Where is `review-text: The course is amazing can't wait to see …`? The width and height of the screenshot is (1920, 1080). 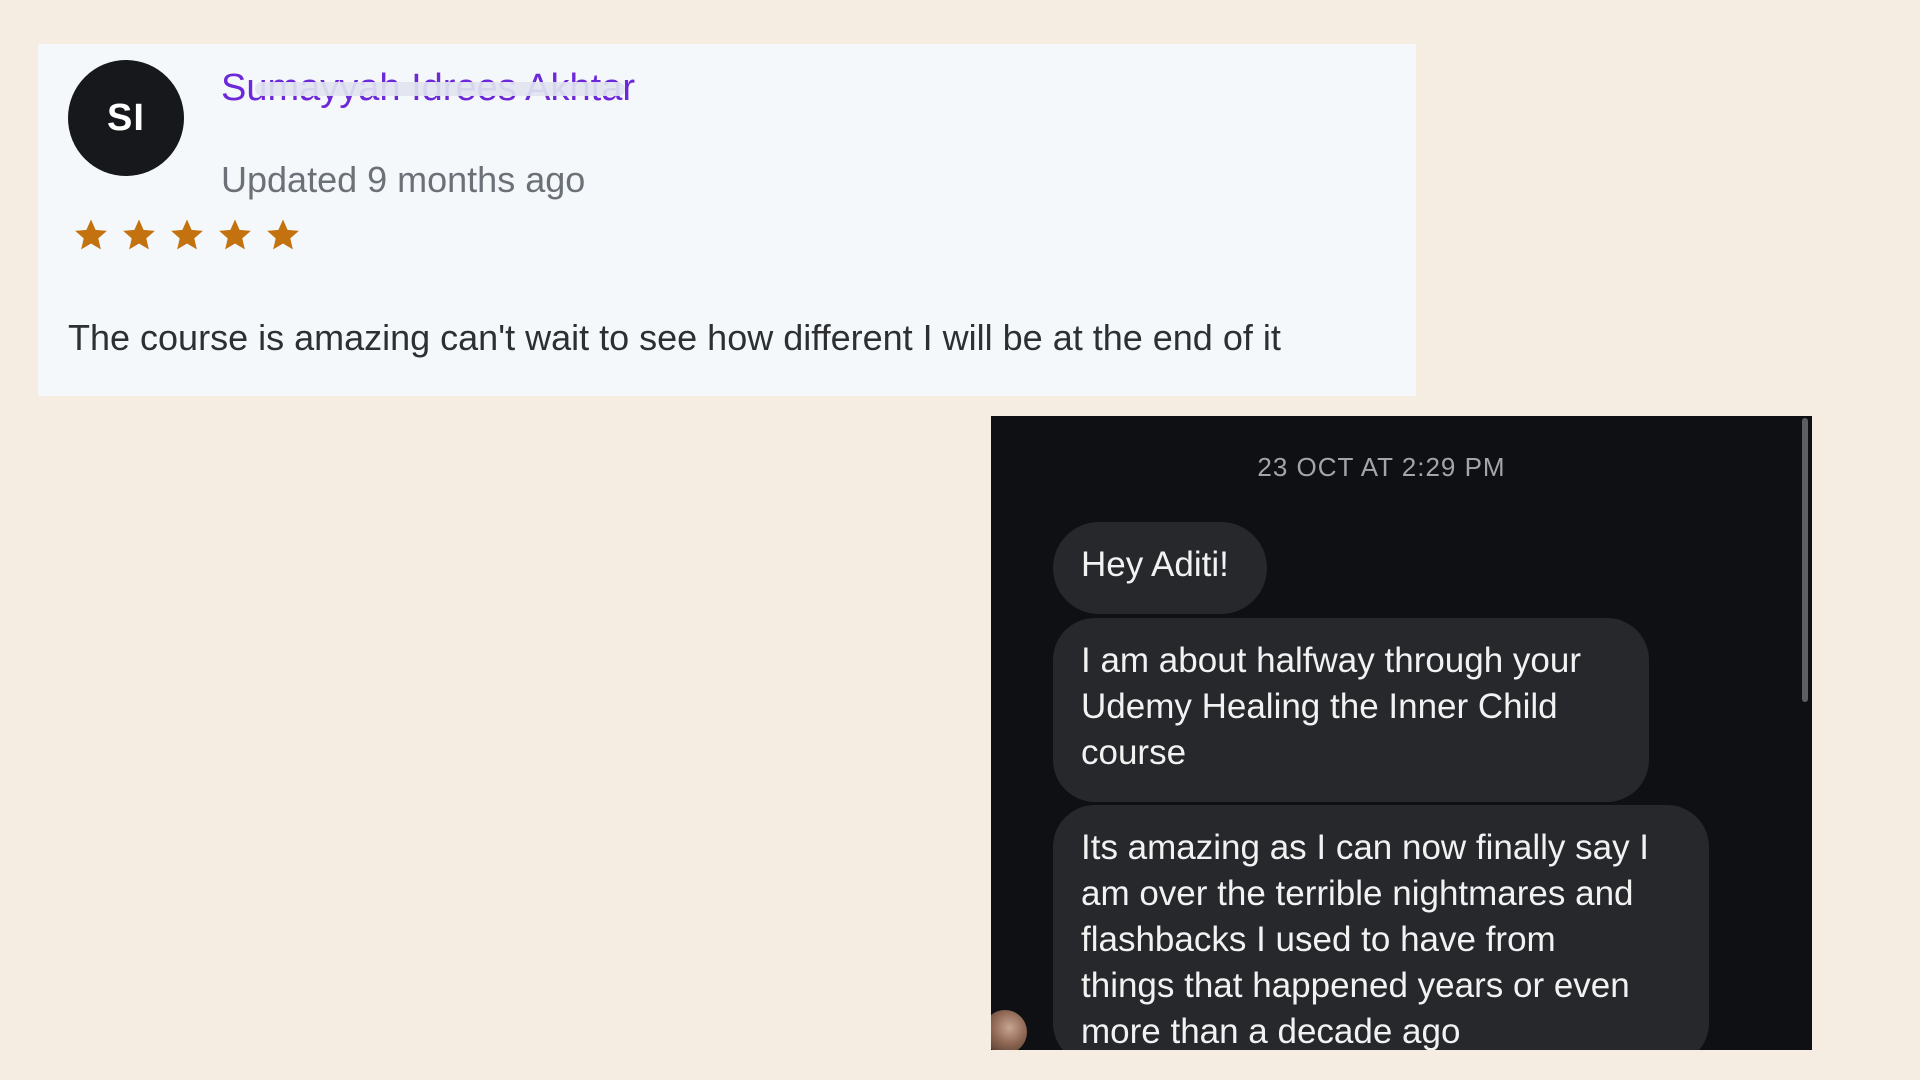
review-text: The course is amazing can't wait to see … is located at coordinates (674, 337).